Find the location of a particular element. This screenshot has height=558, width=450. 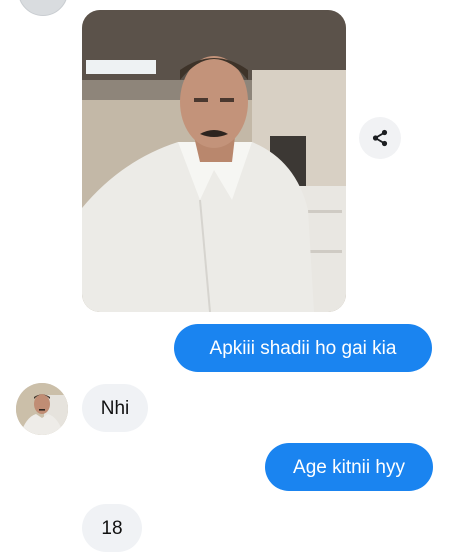

message-text: Apkiii shadii ho gai kia is located at coordinates (303, 348).